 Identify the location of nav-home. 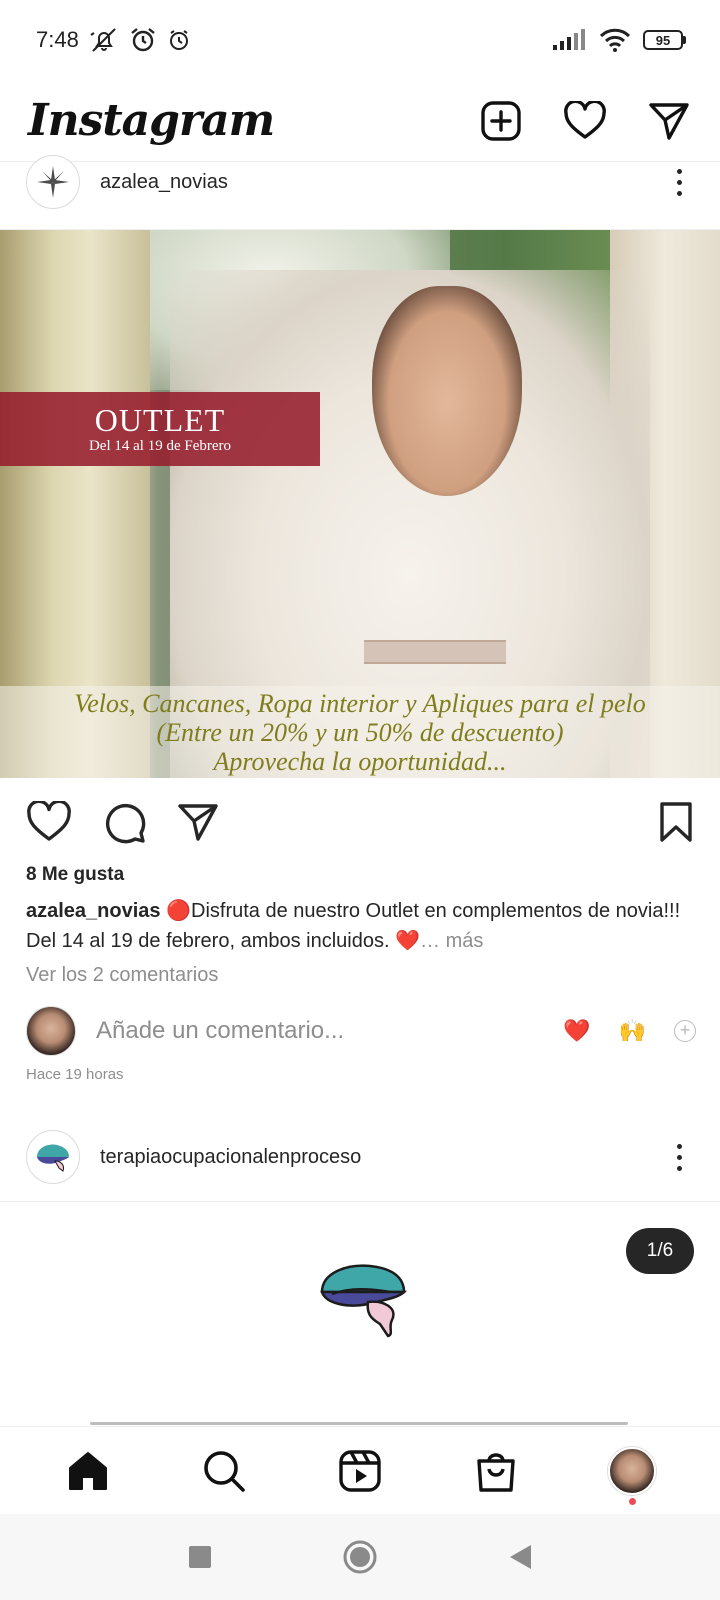
(88, 1471).